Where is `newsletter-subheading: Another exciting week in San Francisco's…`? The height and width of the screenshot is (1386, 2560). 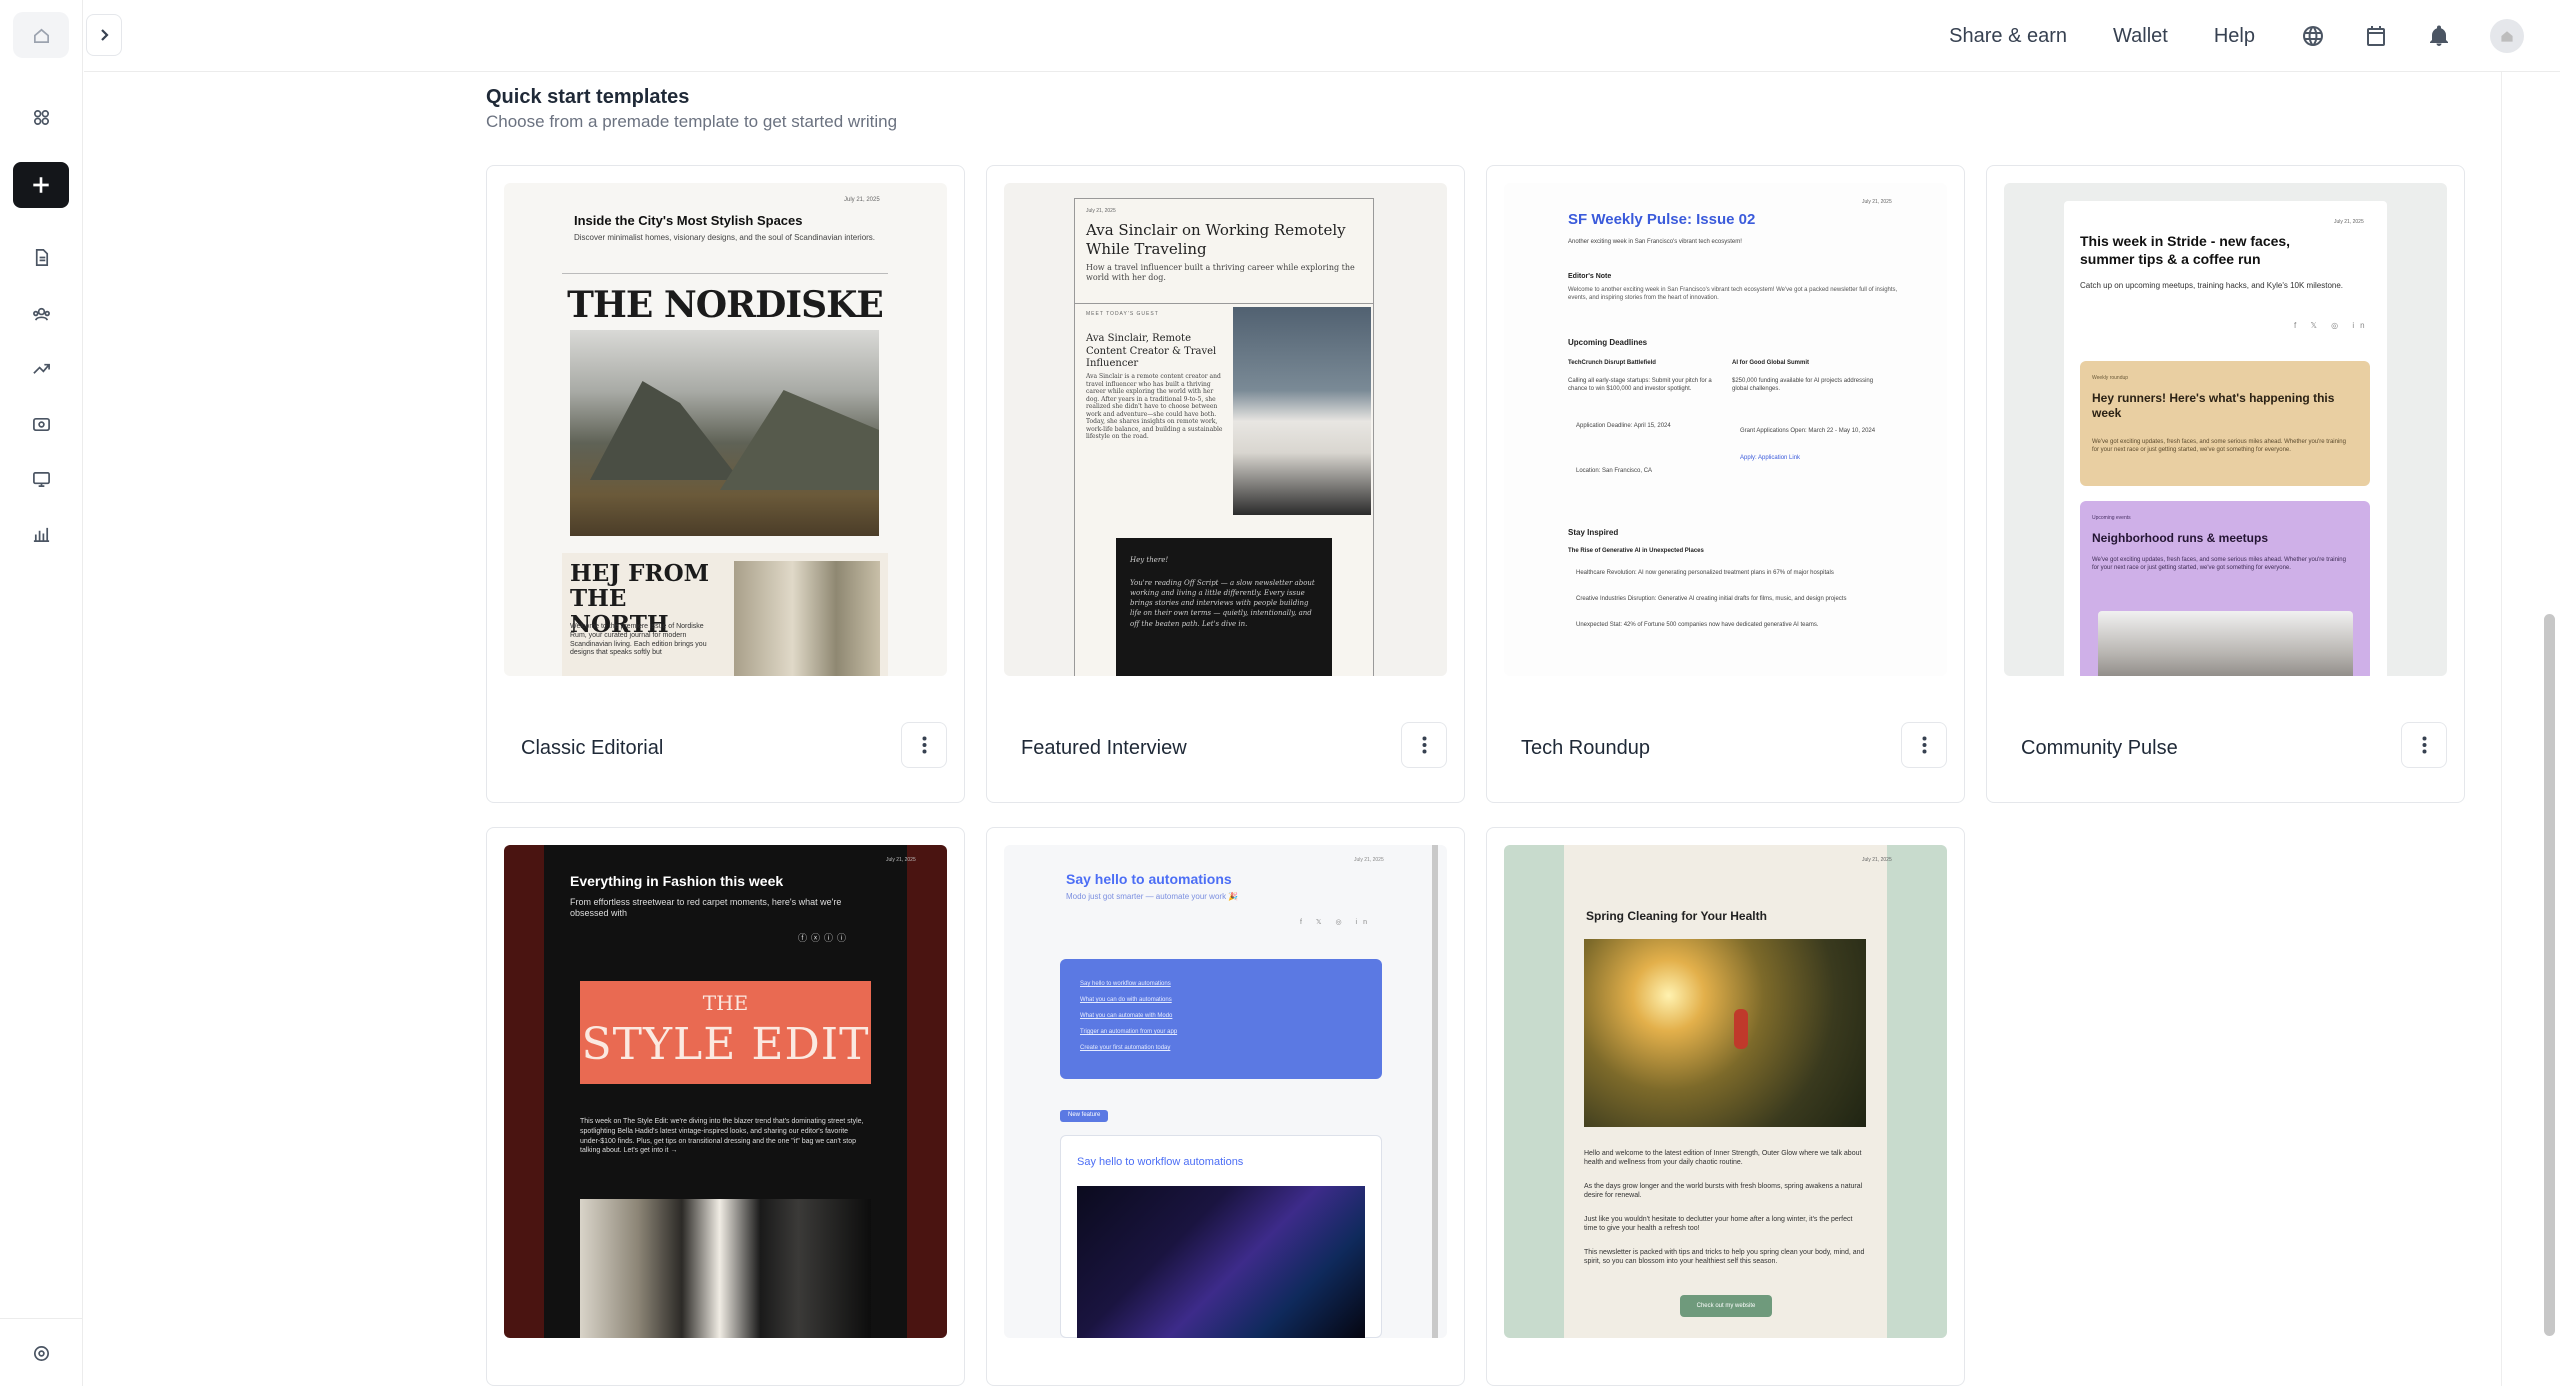 newsletter-subheading: Another exciting week in San Francisco's… is located at coordinates (1655, 242).